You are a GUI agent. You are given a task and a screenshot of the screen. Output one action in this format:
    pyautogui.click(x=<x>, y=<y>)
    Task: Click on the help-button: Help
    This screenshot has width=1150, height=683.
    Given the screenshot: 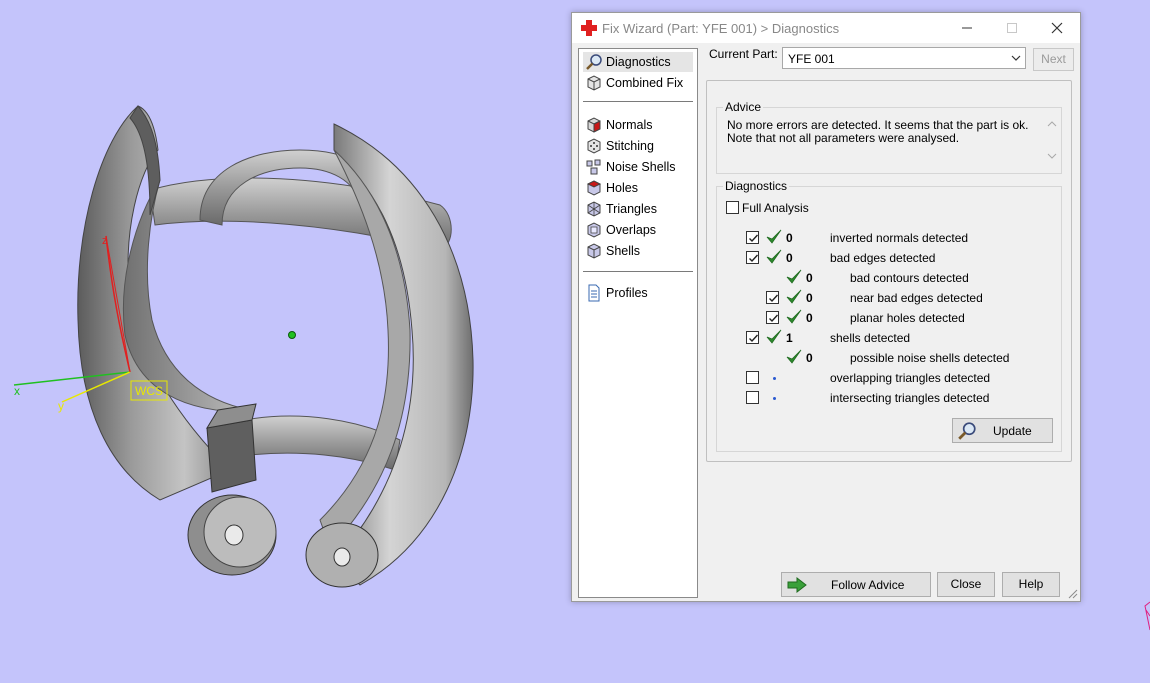 What is the action you would take?
    pyautogui.click(x=1031, y=584)
    